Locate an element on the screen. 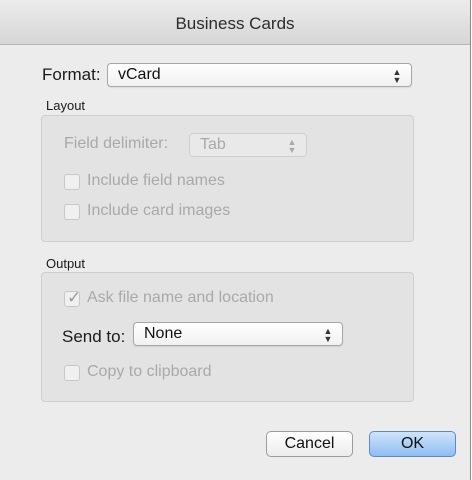  cancel-button: Cancel is located at coordinates (309, 444).